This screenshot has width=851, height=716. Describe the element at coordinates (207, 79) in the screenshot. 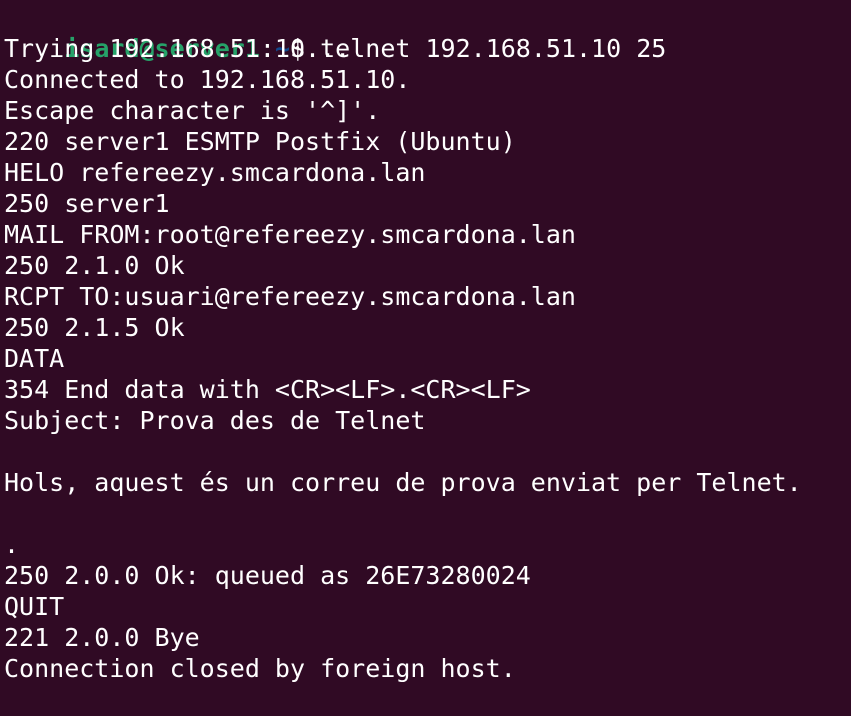

I see `output-line: Connected to 192.168.51.10.` at that location.